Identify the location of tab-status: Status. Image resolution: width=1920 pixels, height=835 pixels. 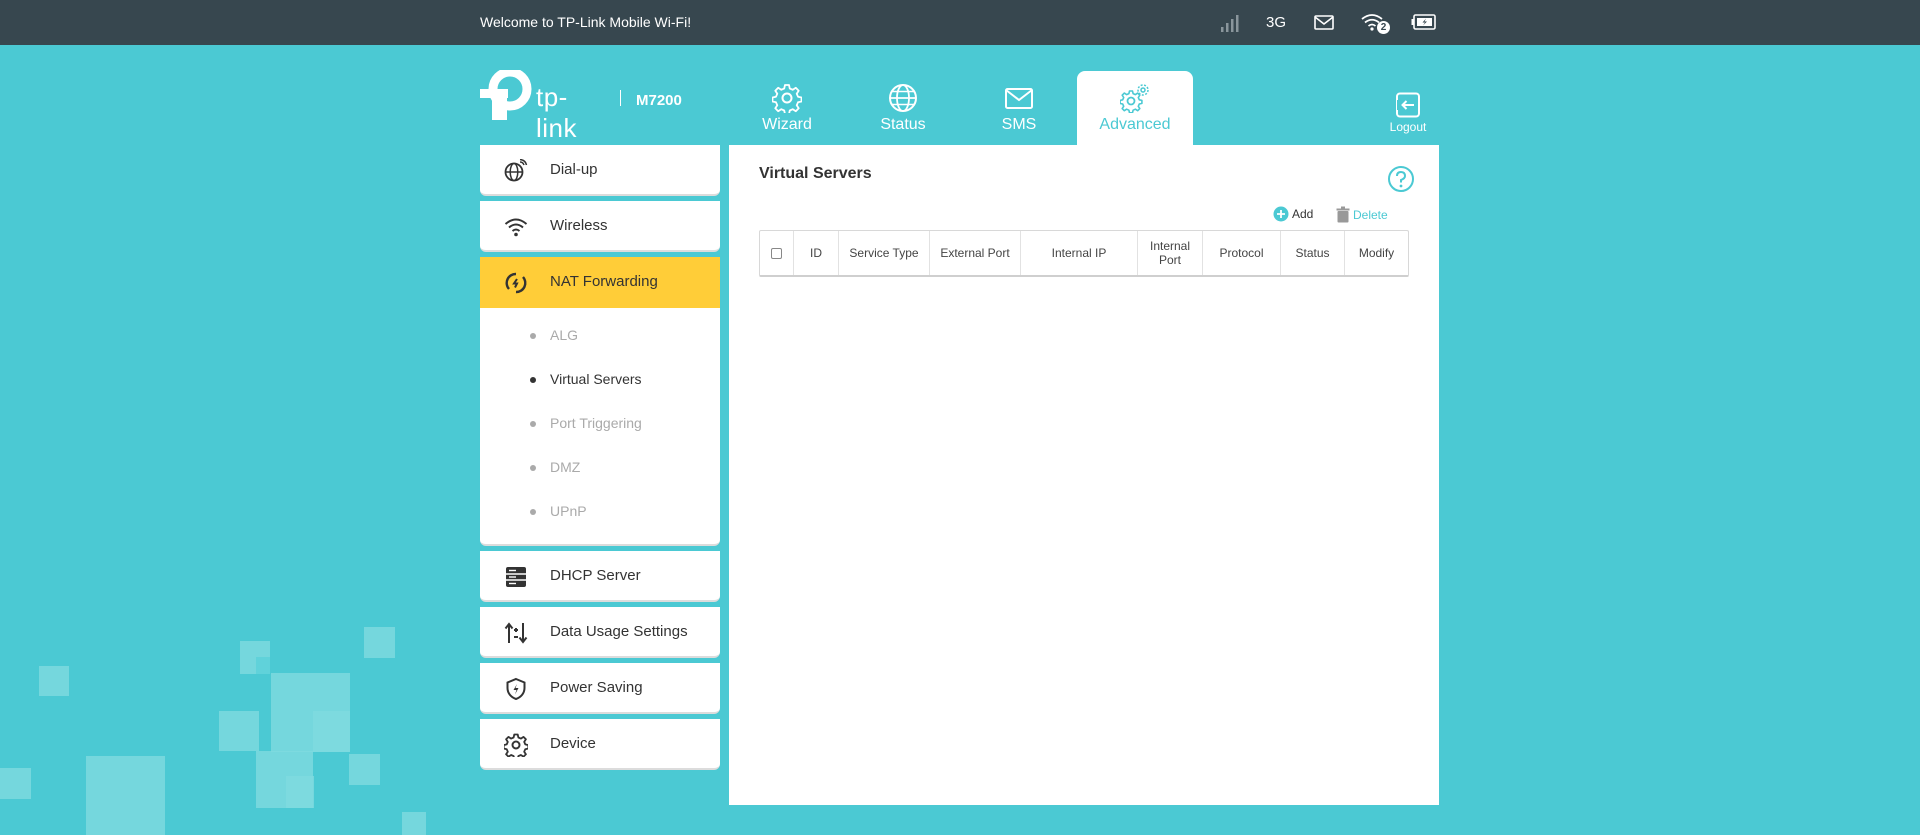
(903, 108).